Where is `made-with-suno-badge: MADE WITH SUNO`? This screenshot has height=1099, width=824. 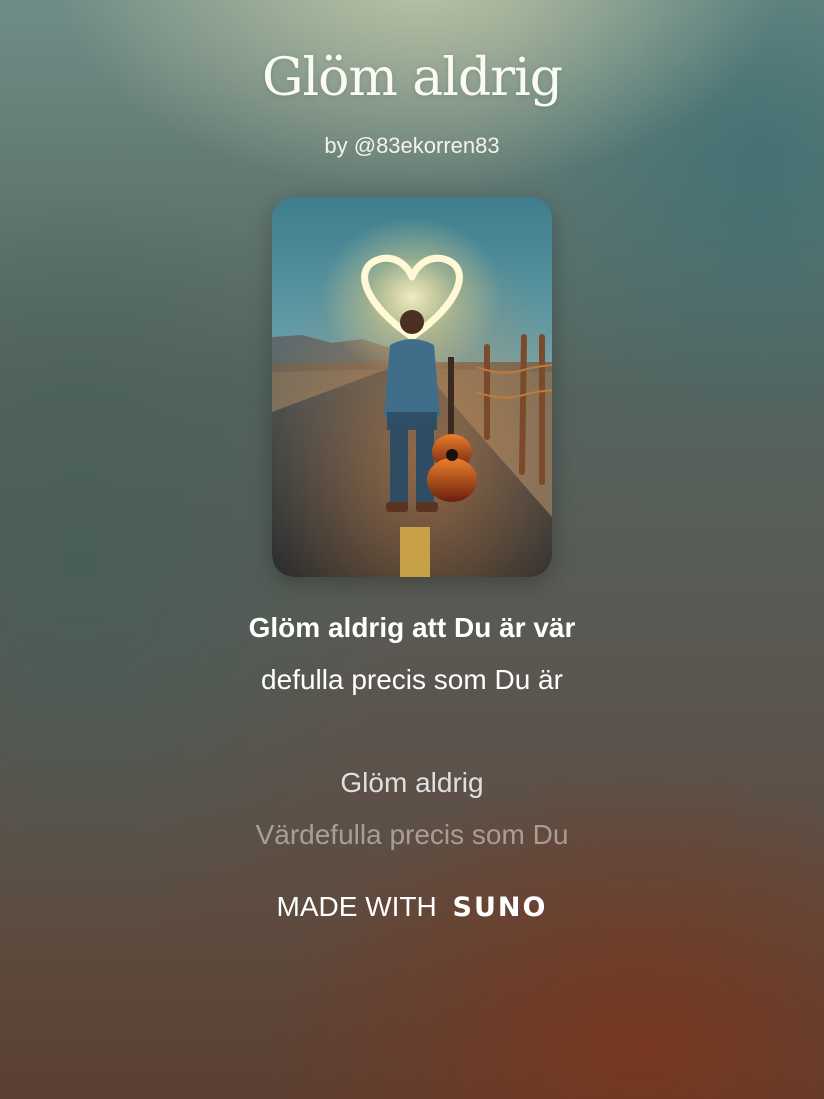
made-with-suno-badge: MADE WITH SUNO is located at coordinates (412, 907).